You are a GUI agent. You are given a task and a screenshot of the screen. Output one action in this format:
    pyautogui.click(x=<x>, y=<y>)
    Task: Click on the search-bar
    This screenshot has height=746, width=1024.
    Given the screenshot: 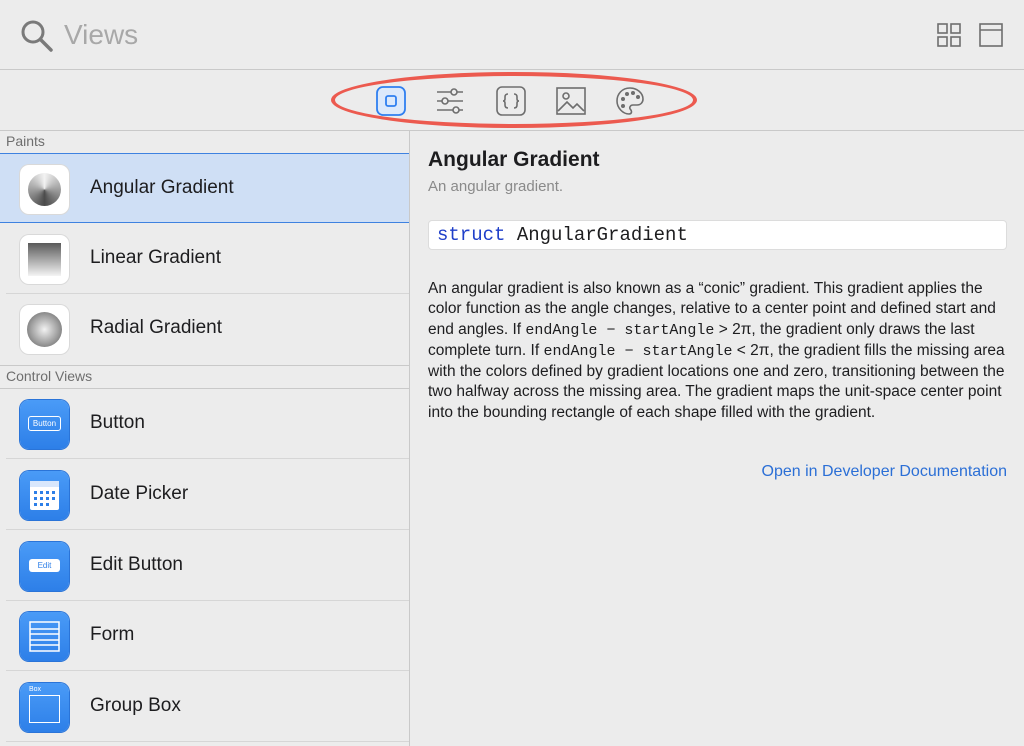 What is the action you would take?
    pyautogui.click(x=512, y=35)
    